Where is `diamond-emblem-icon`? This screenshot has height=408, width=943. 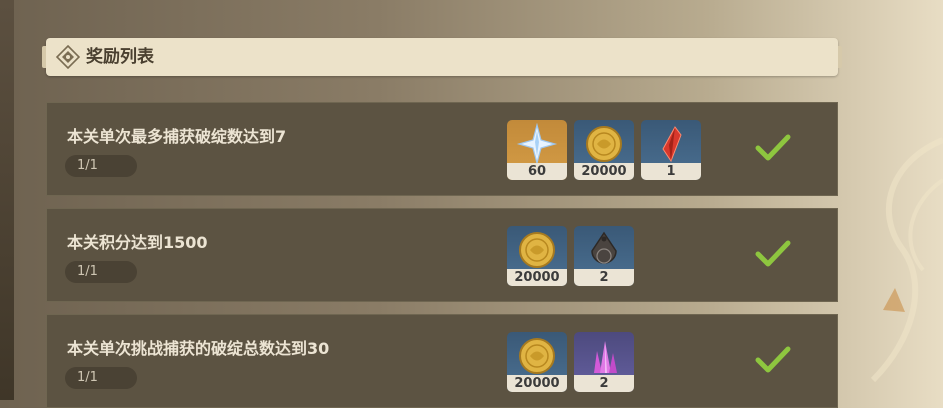 diamond-emblem-icon is located at coordinates (68, 57).